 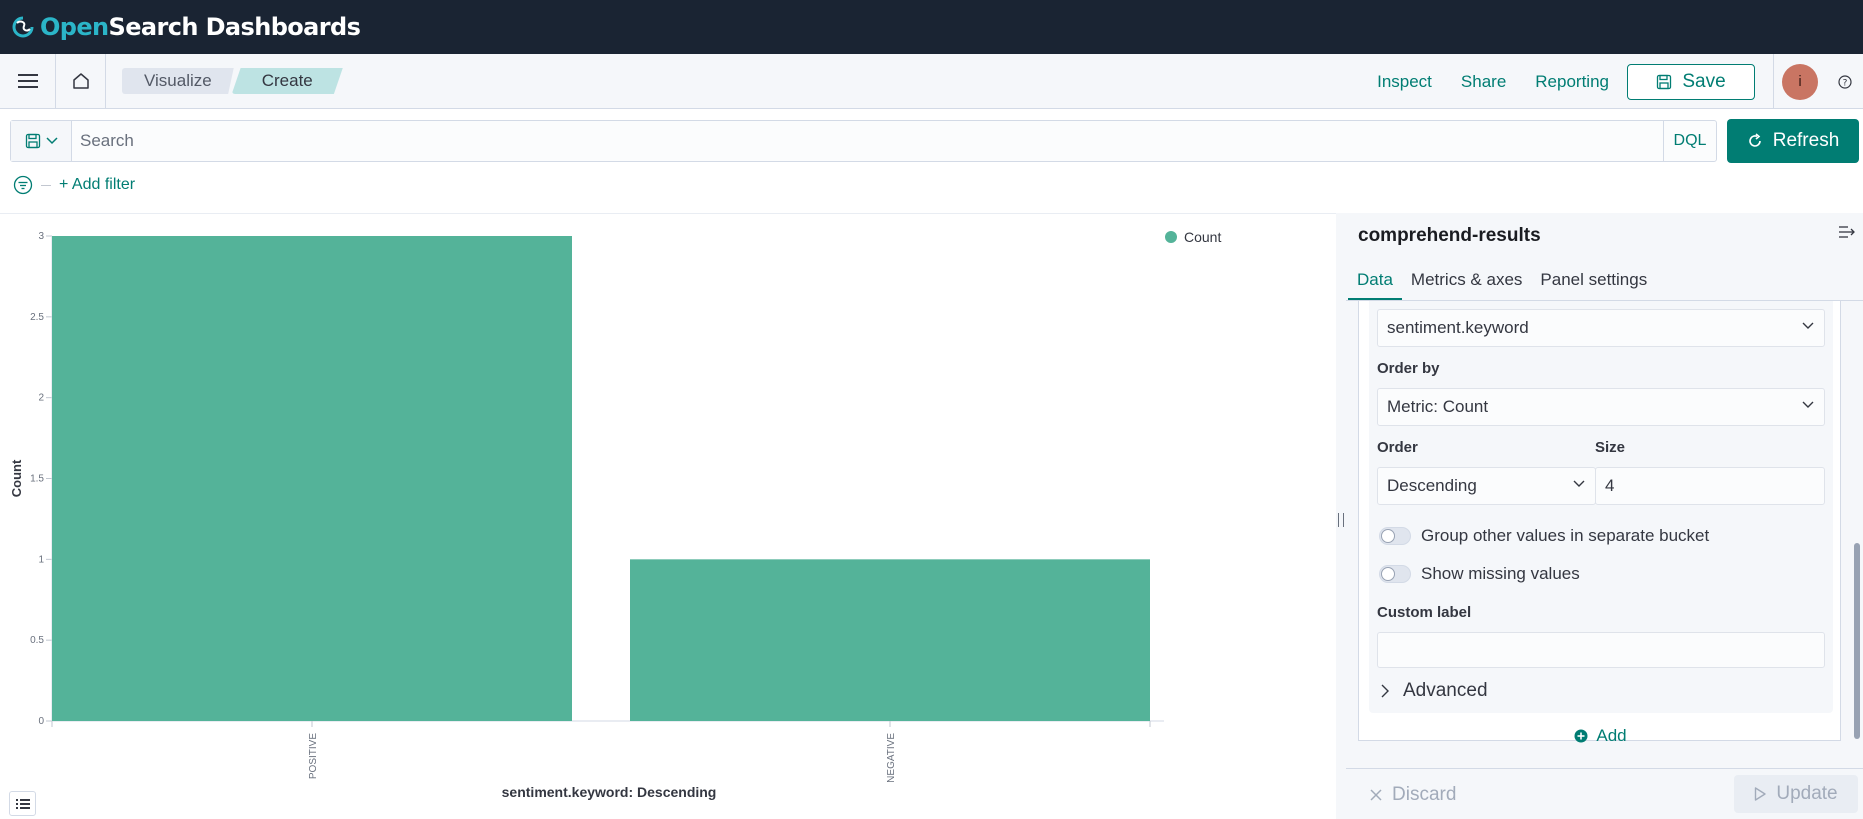 I want to click on filter-separator, so click(x=46, y=185).